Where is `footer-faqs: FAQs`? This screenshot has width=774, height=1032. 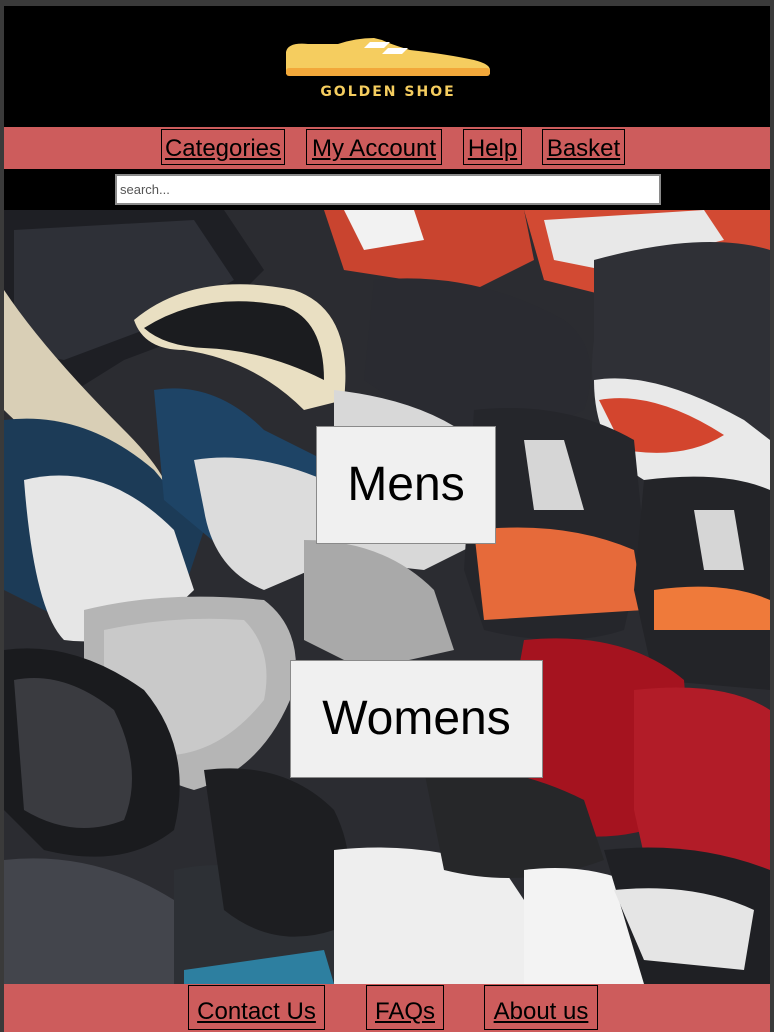
footer-faqs: FAQs is located at coordinates (405, 1007).